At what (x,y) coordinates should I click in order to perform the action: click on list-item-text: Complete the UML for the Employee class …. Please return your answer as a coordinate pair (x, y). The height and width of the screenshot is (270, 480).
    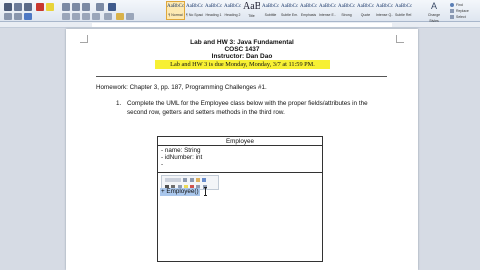
    Looking at the image, I should click on (247, 108).